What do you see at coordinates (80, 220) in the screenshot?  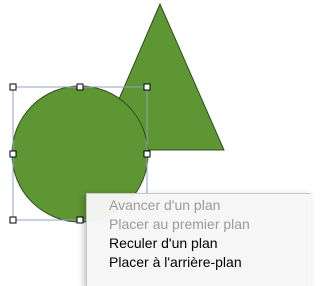 I see `handle-bottom-center` at bounding box center [80, 220].